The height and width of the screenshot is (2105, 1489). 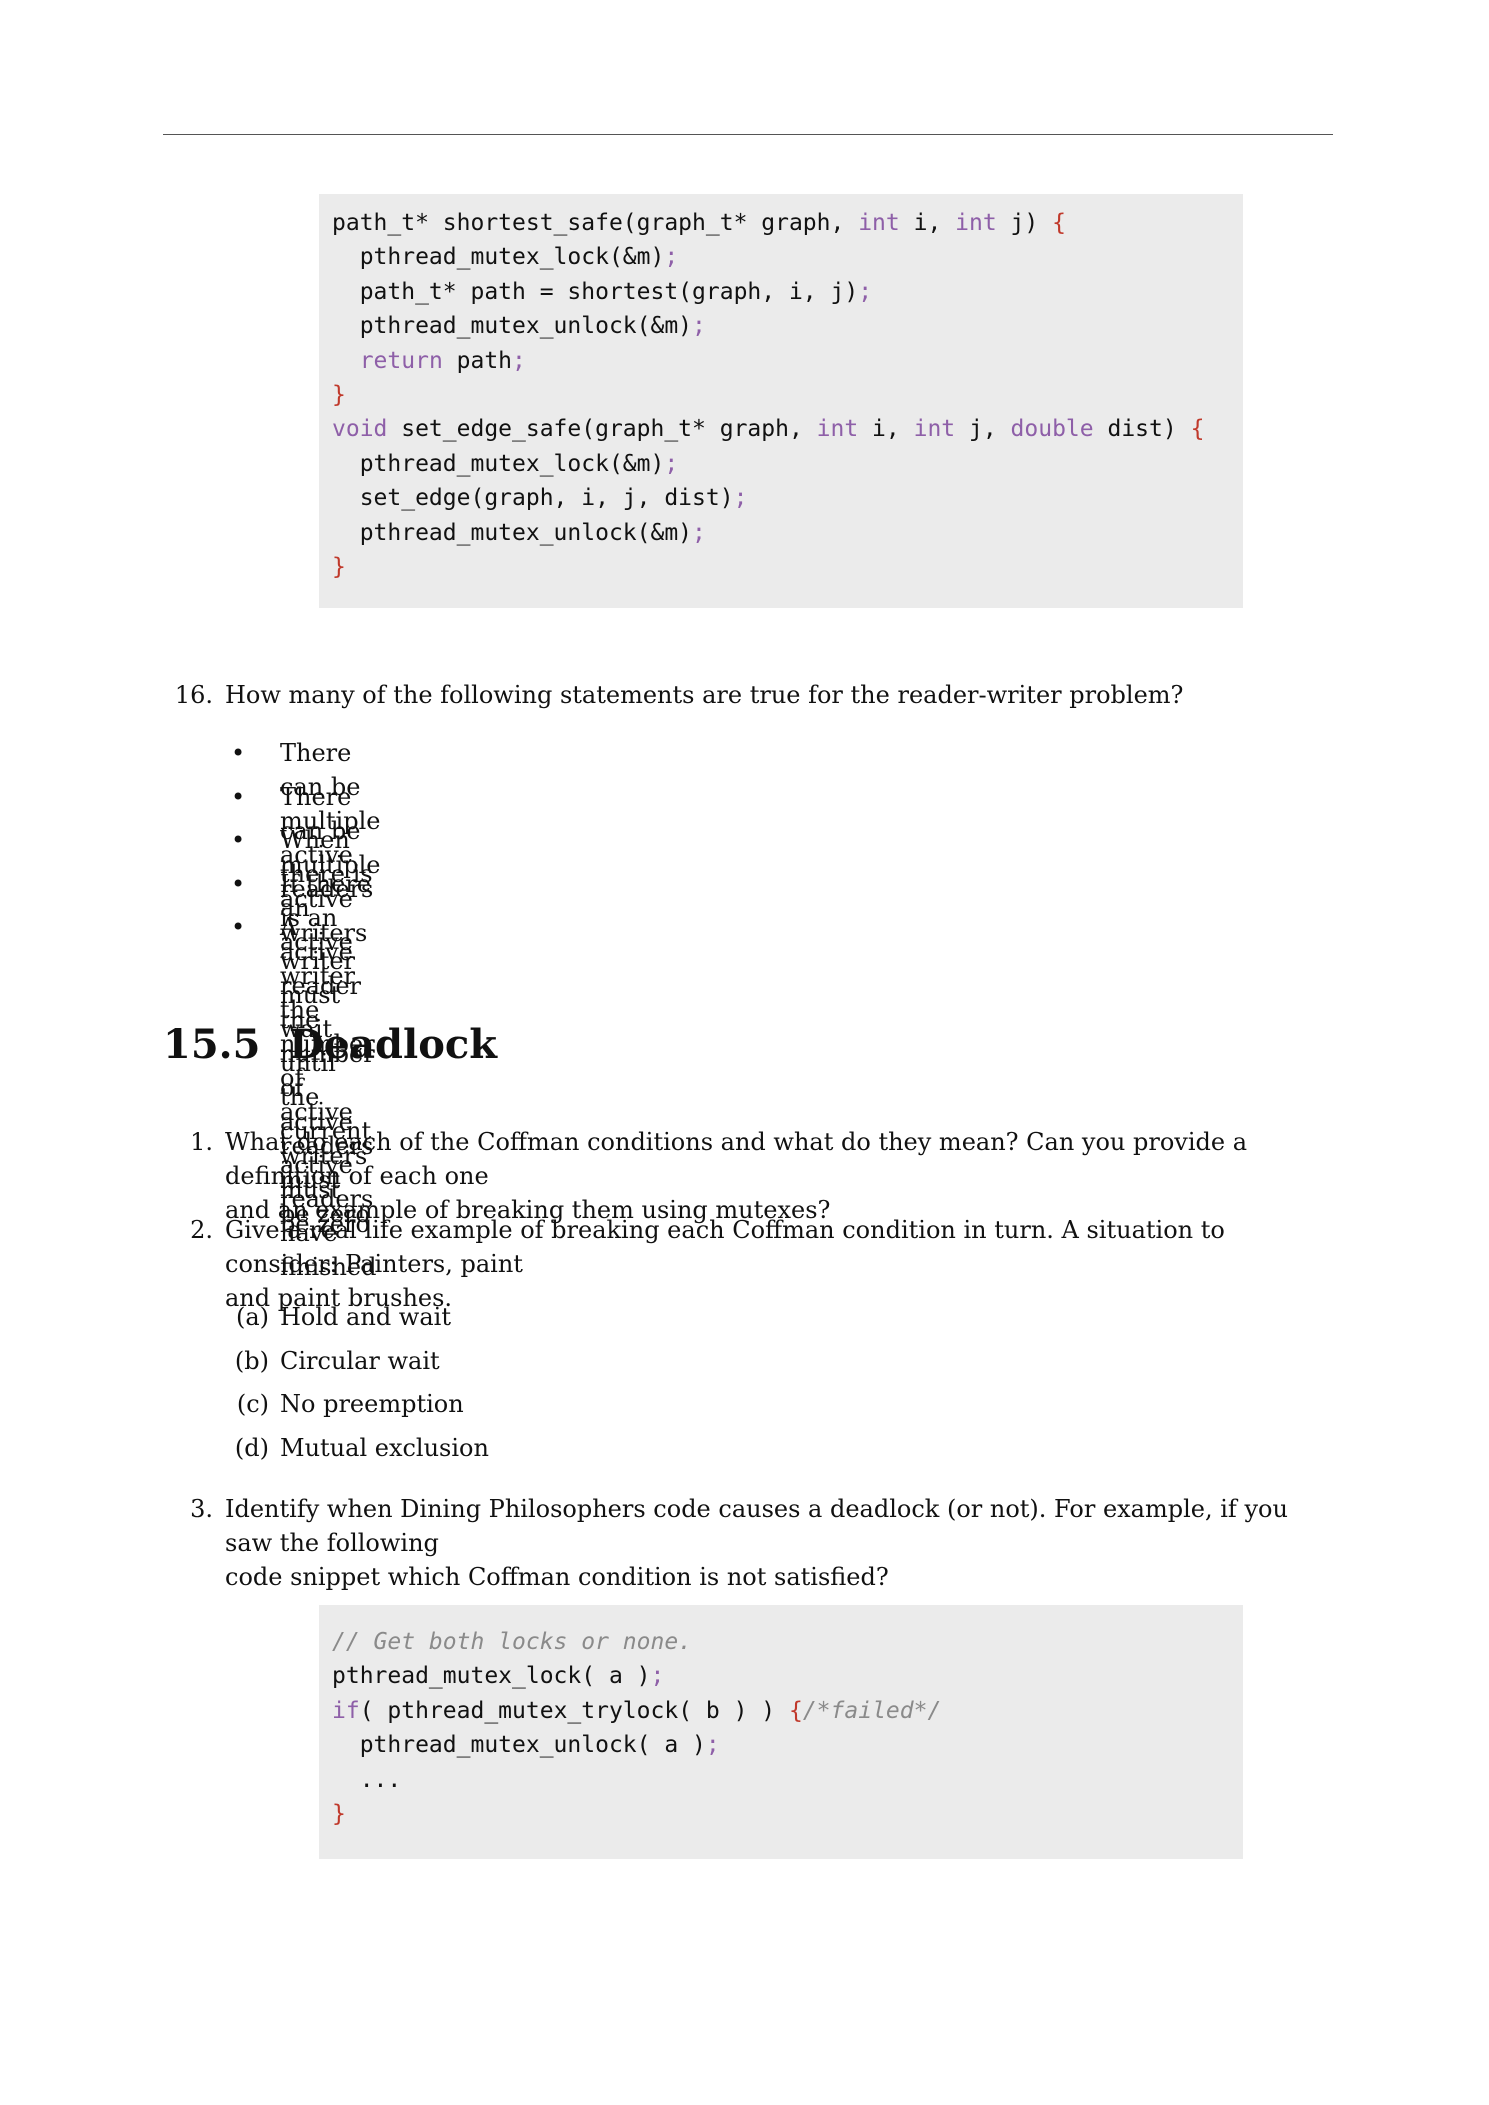 I want to click on code-line: pthread_mutex_lock( a );, so click(x=787, y=1676).